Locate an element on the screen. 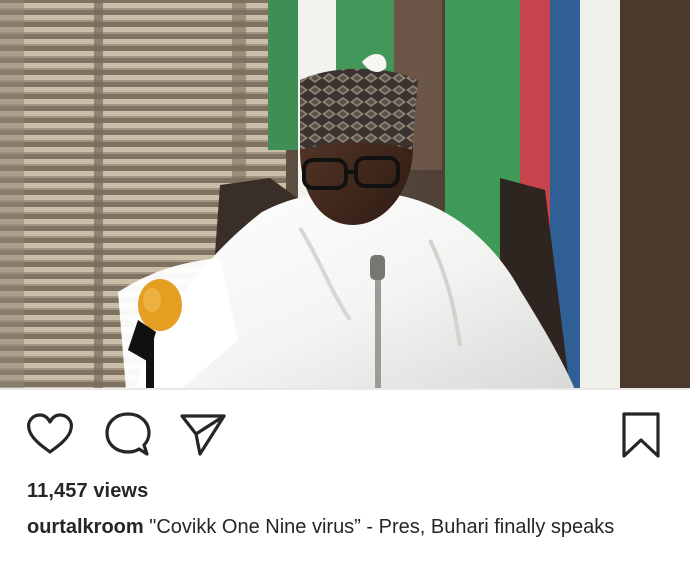 The image size is (690, 574). comment-button is located at coordinates (127, 435).